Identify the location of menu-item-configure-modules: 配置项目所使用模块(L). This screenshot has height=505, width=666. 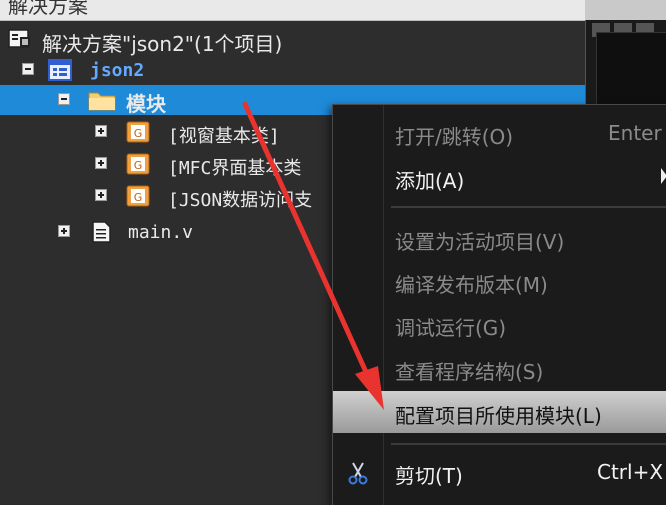
(499, 412).